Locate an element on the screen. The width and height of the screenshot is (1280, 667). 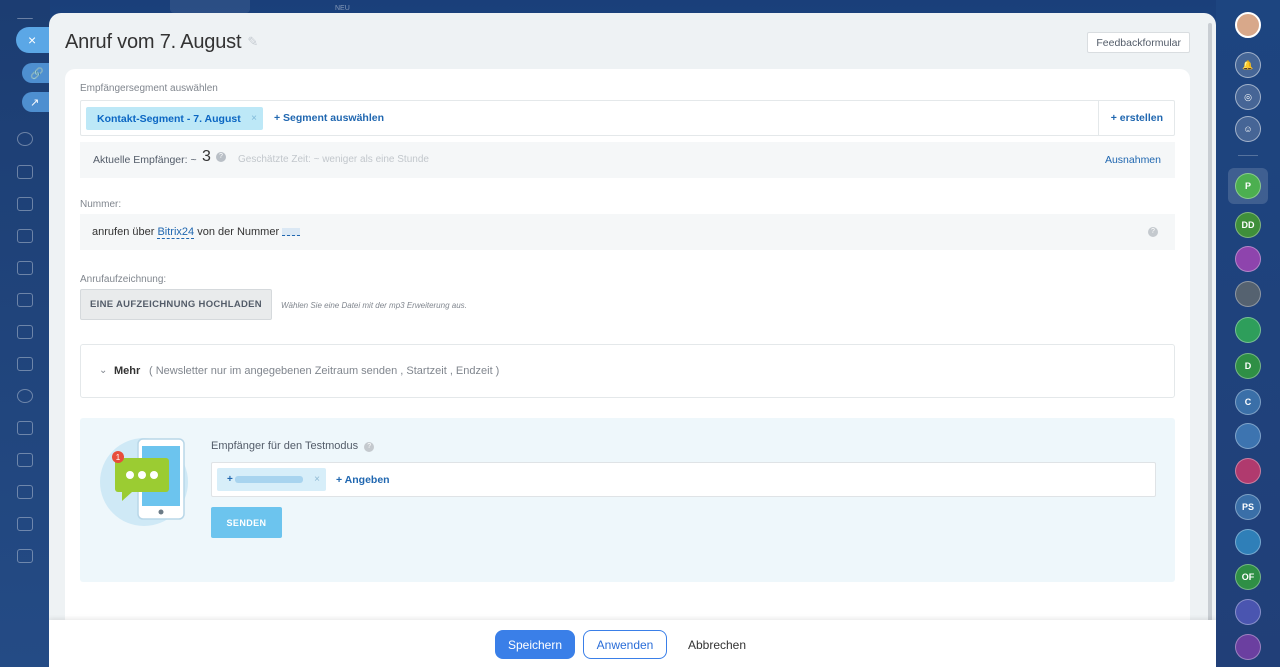
exclusions-link: Ausnahmen is located at coordinates (1133, 160).